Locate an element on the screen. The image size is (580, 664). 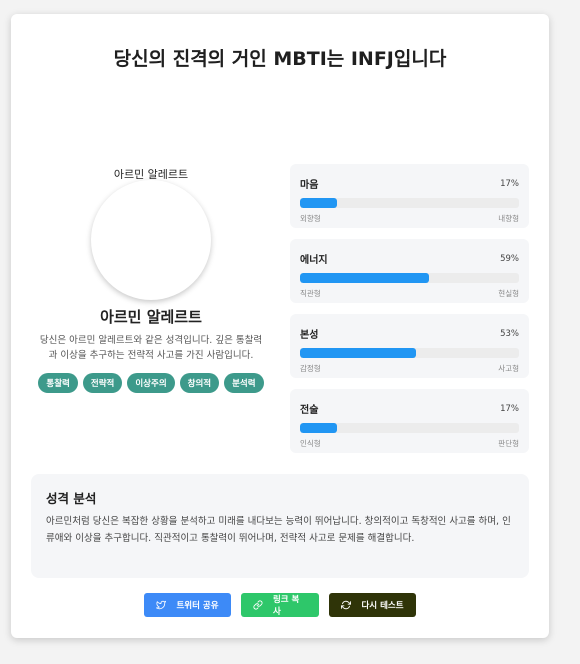
trait-left-label: 감정형 is located at coordinates (310, 368).